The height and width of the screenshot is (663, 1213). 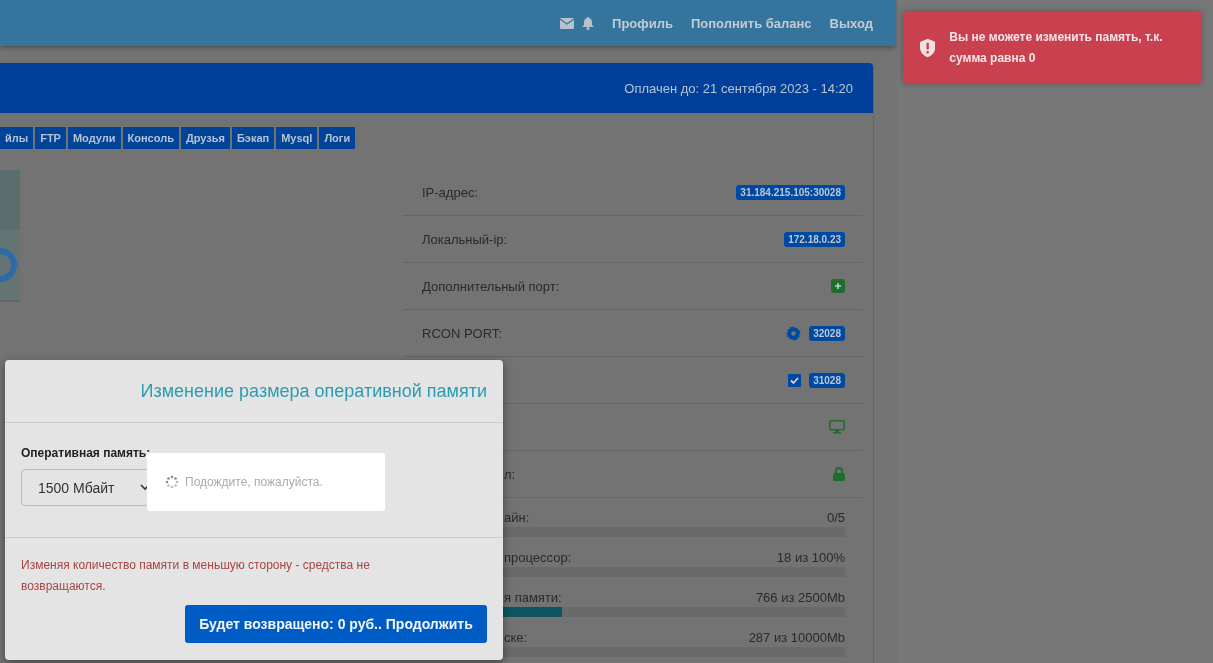 I want to click on info-label: RCON PORT:, so click(x=462, y=333).